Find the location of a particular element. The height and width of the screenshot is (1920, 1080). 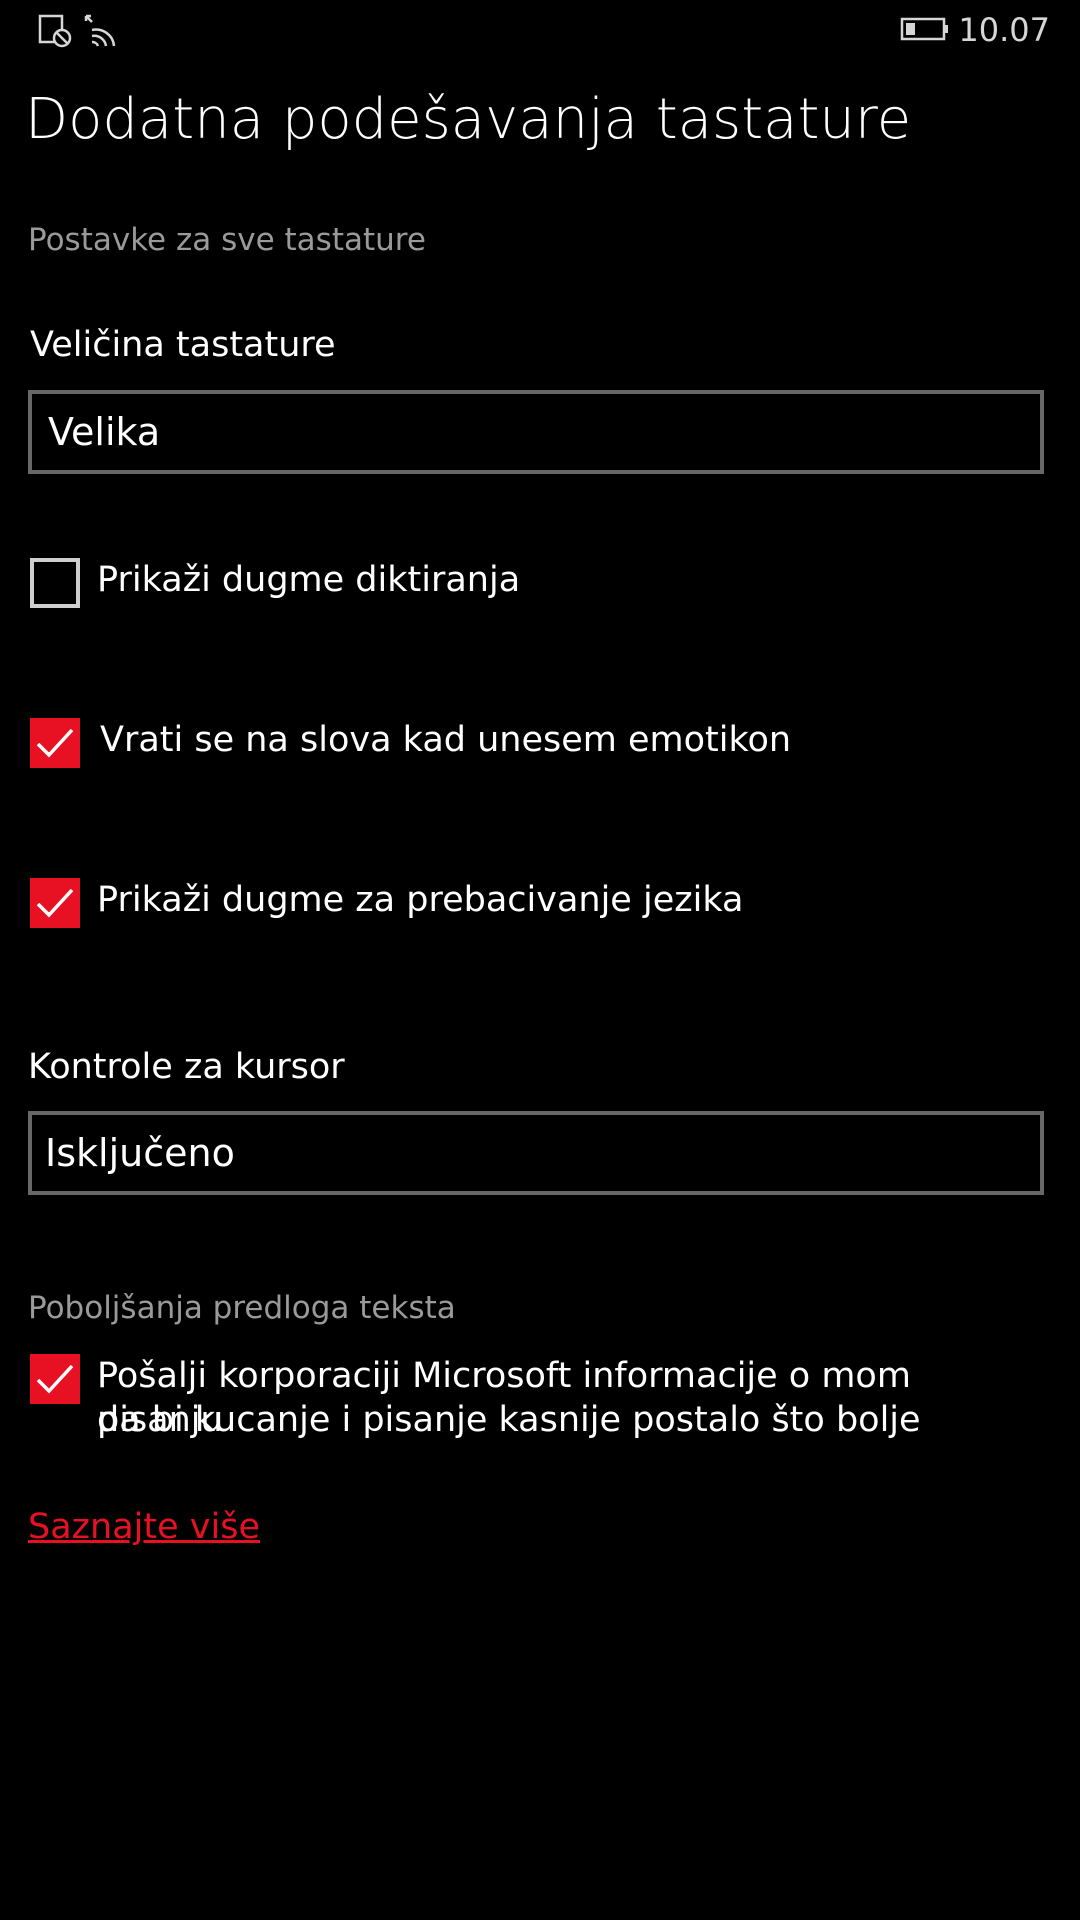

status-bar: 10.07 is located at coordinates (540, 30).